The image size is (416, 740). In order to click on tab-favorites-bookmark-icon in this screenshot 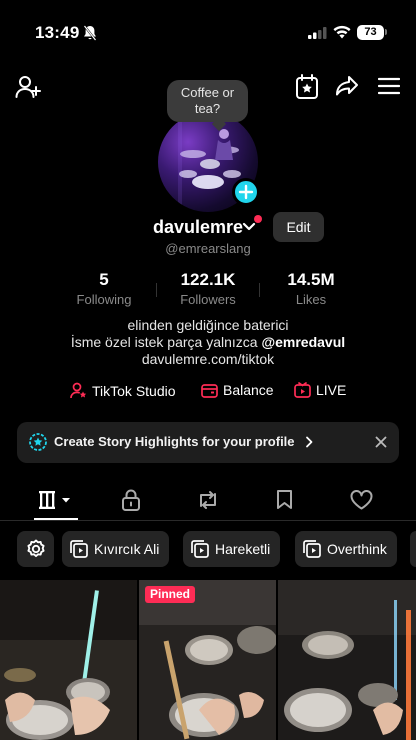, I will do `click(284, 499)`.